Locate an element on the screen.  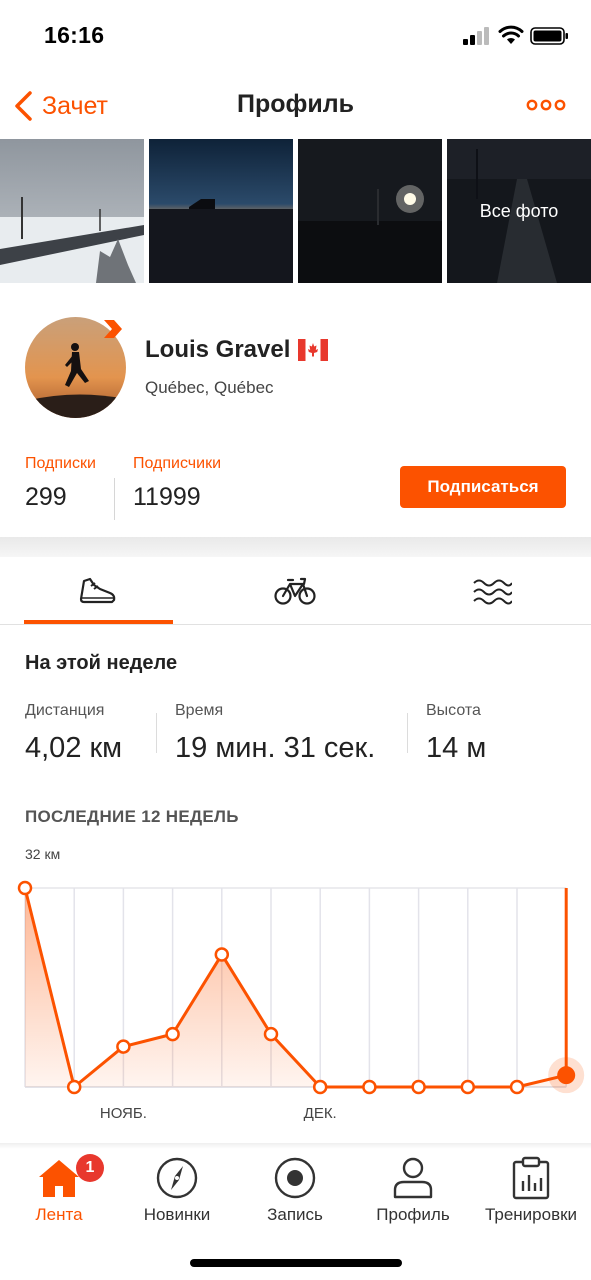
subscriber-badge-icon is located at coordinates (113, 329).